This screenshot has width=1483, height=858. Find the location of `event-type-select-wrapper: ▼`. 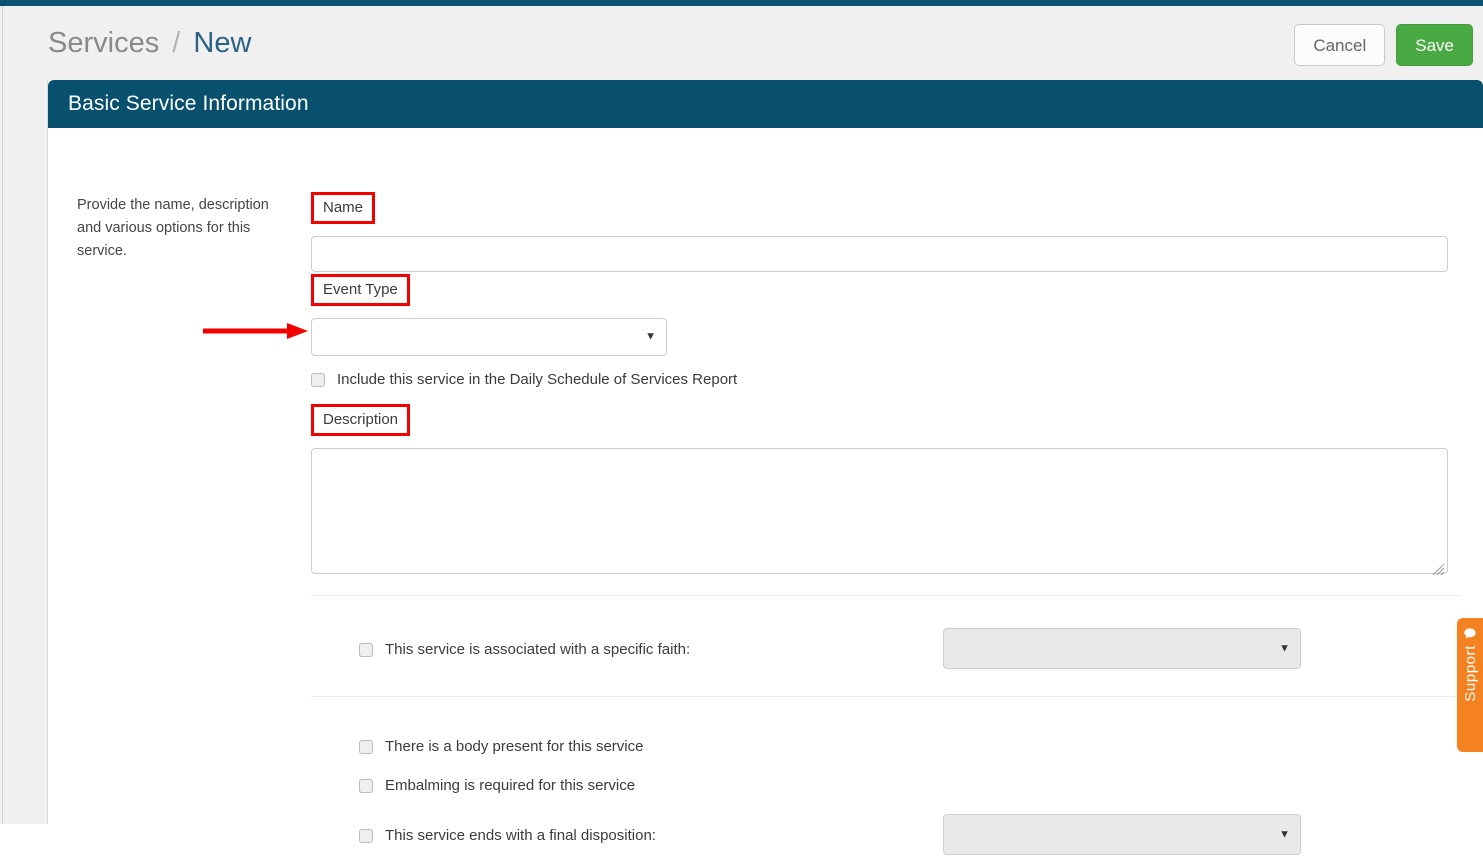

event-type-select-wrapper: ▼ is located at coordinates (489, 337).